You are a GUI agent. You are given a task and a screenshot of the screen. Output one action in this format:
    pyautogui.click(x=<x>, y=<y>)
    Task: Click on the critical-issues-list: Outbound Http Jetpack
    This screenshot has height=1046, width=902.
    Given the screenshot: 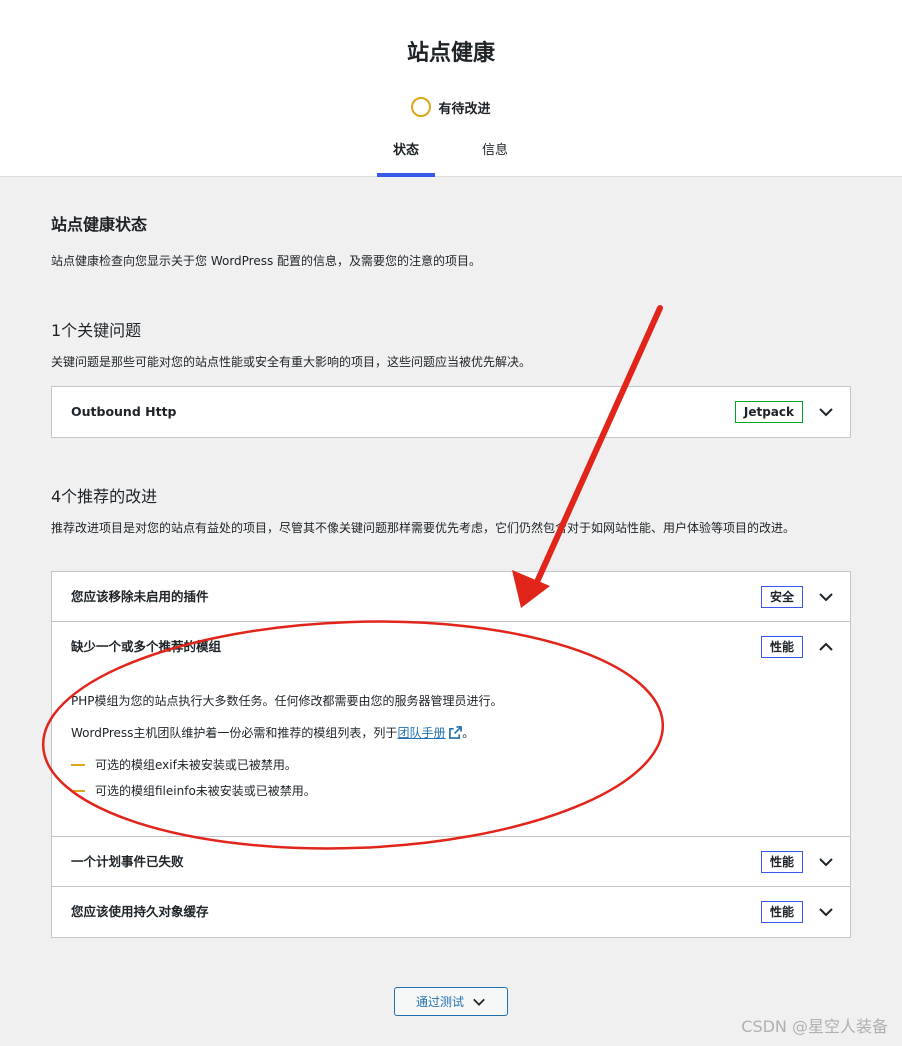 What is the action you would take?
    pyautogui.click(x=451, y=412)
    